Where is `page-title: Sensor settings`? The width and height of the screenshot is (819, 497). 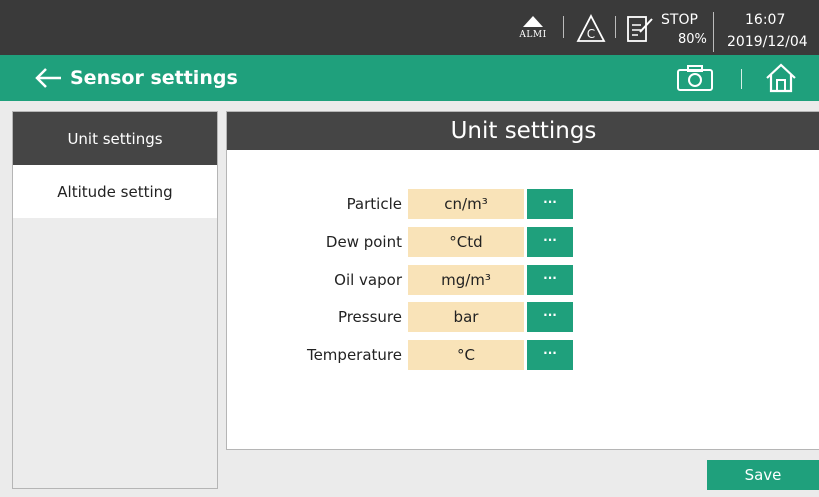 page-title: Sensor settings is located at coordinates (154, 78).